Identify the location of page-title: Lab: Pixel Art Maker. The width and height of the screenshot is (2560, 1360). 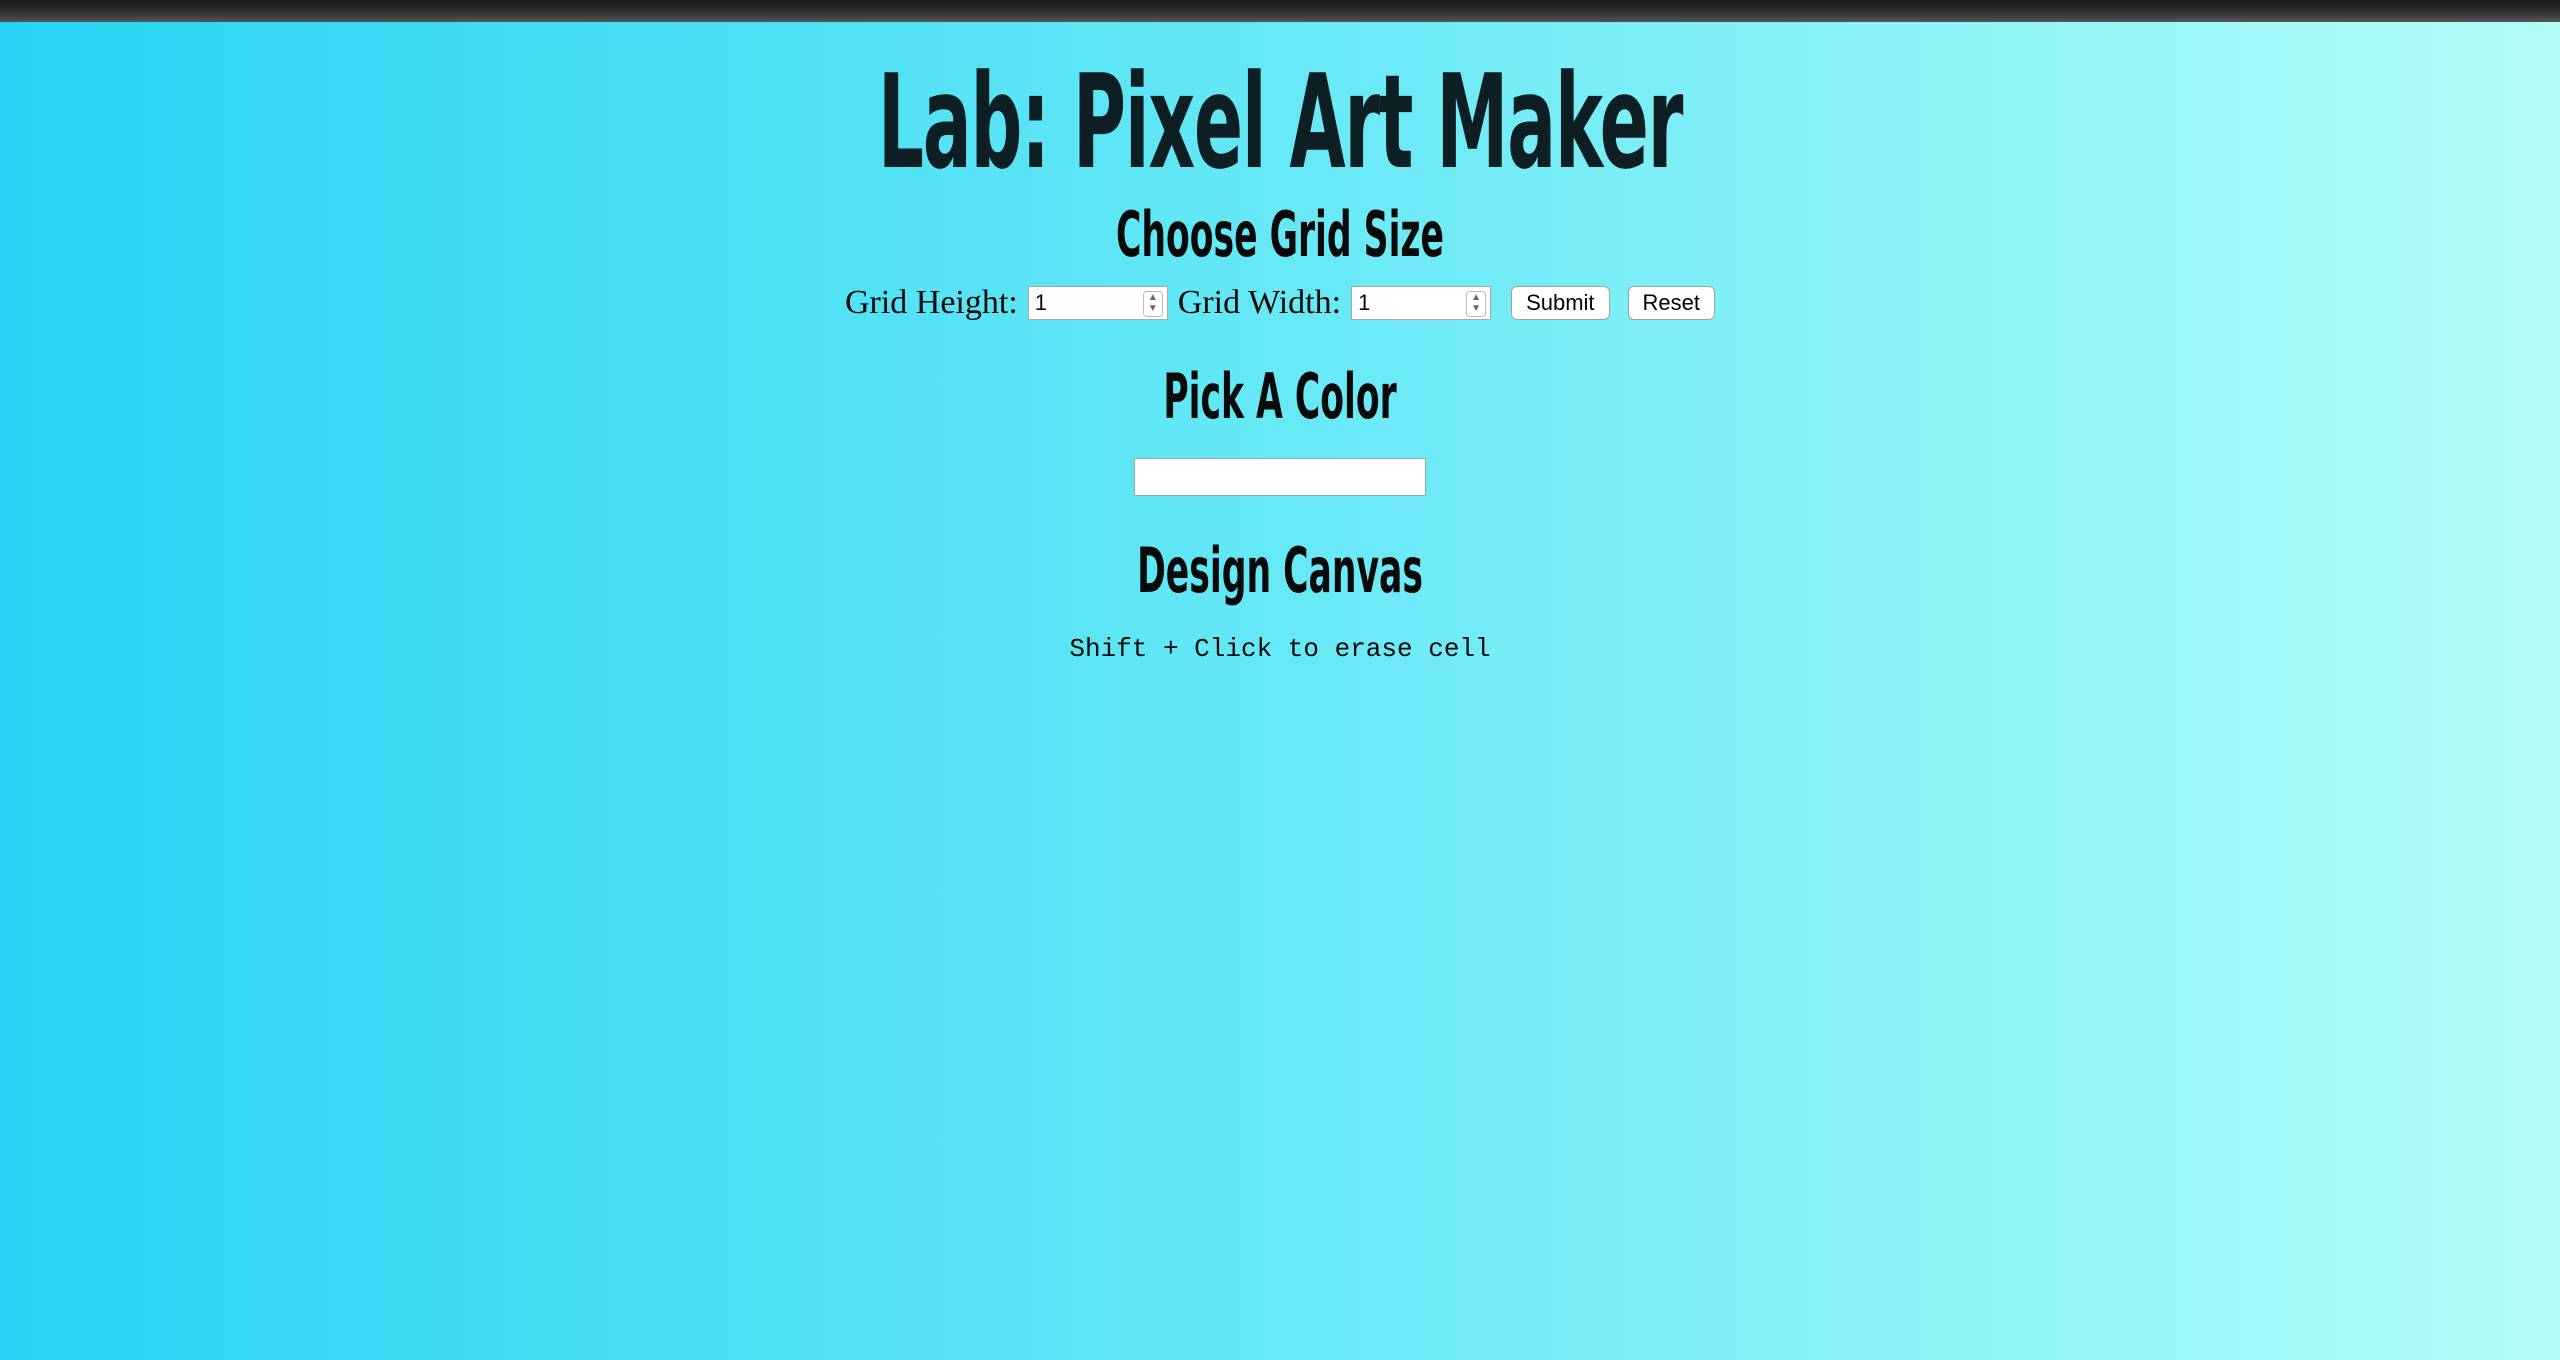
(1280, 122).